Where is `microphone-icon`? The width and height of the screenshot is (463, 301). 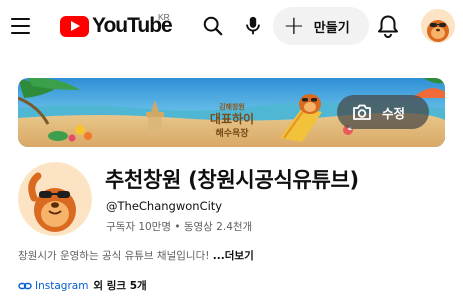 microphone-icon is located at coordinates (253, 26).